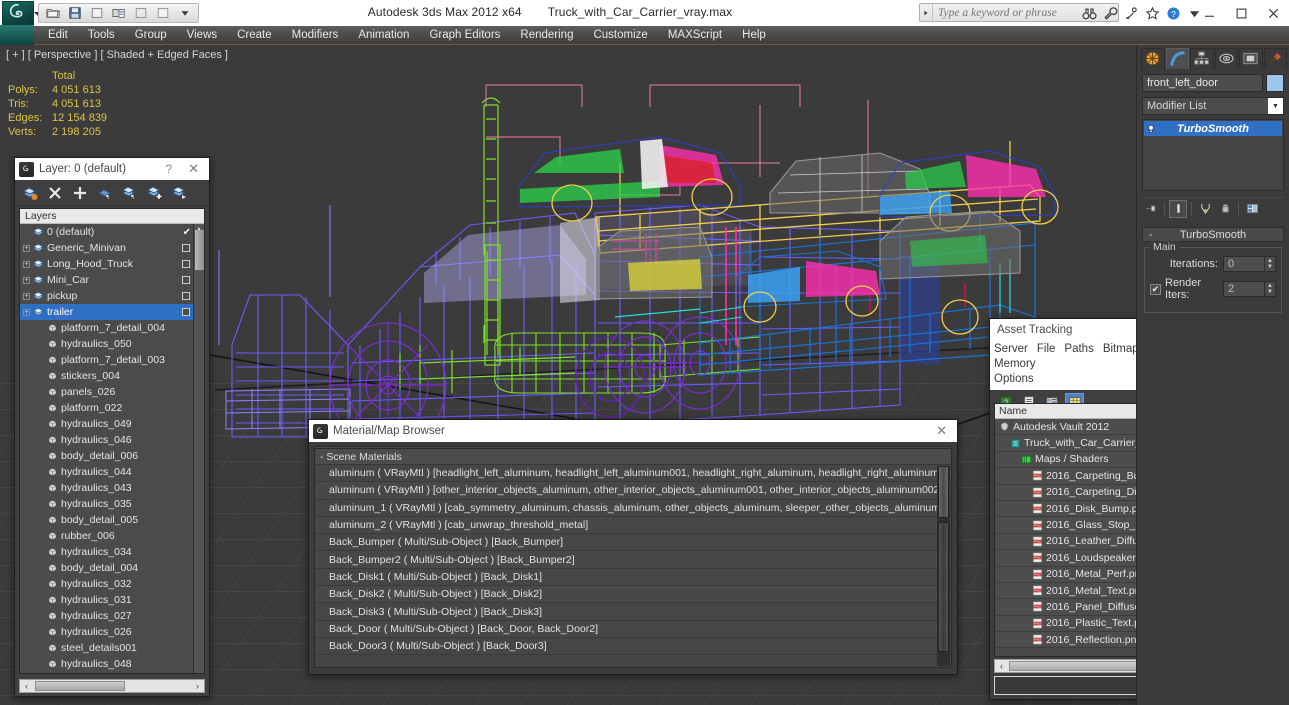 This screenshot has height=705, width=1289. What do you see at coordinates (1177, 58) in the screenshot?
I see `tab-modify` at bounding box center [1177, 58].